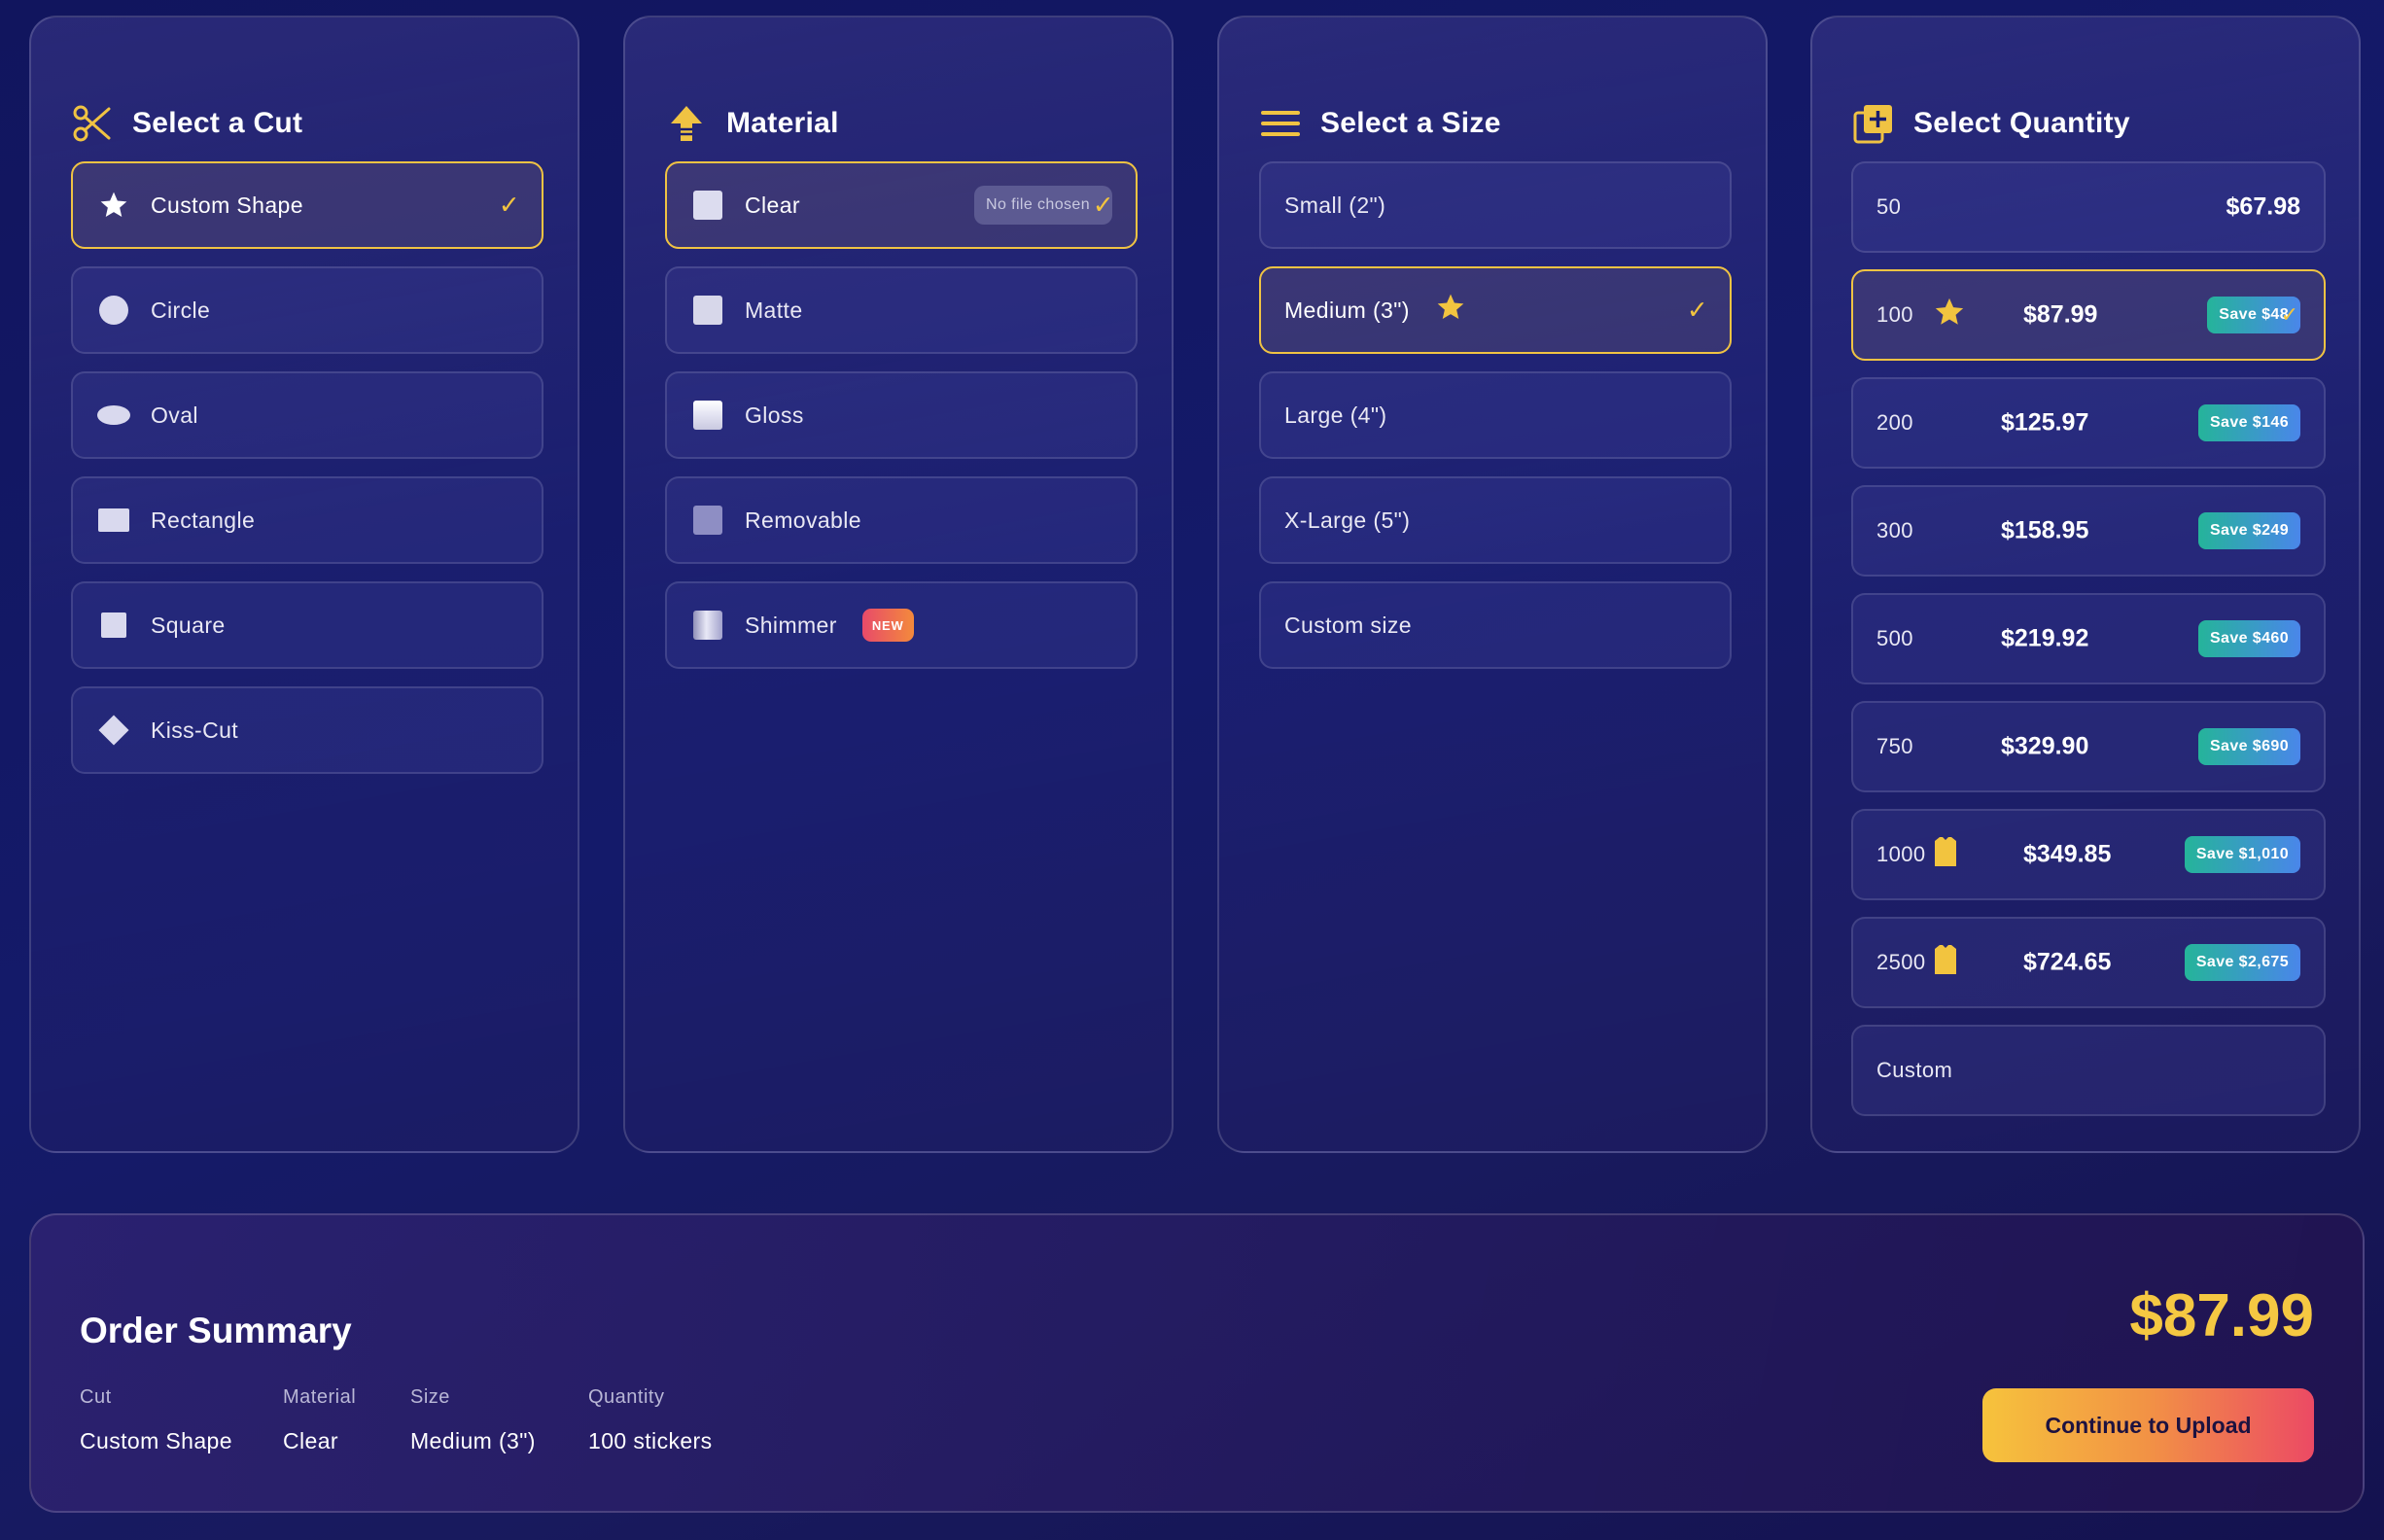 This screenshot has width=2384, height=1540. Describe the element at coordinates (156, 1420) in the screenshot. I see `summary-cut: Cut Custom Shape` at that location.